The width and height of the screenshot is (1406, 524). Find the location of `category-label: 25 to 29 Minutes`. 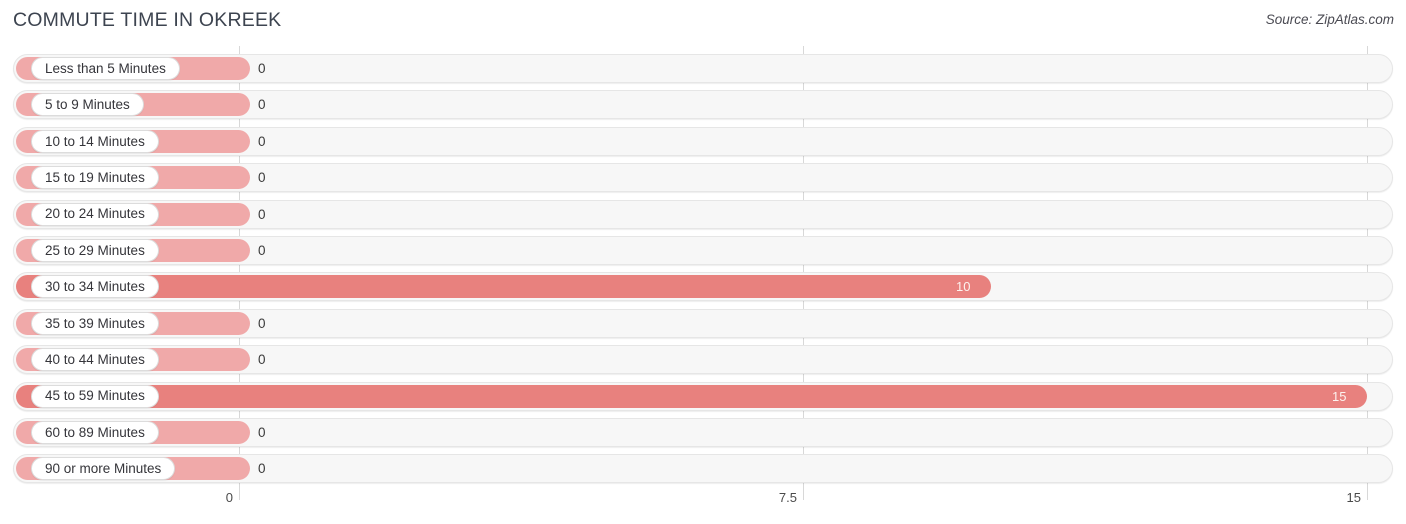

category-label: 25 to 29 Minutes is located at coordinates (95, 250).